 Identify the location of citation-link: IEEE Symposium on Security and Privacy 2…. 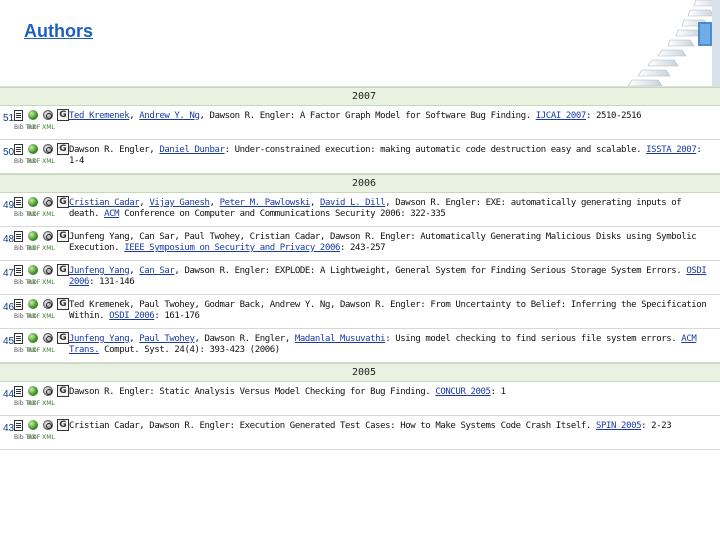
(232, 248).